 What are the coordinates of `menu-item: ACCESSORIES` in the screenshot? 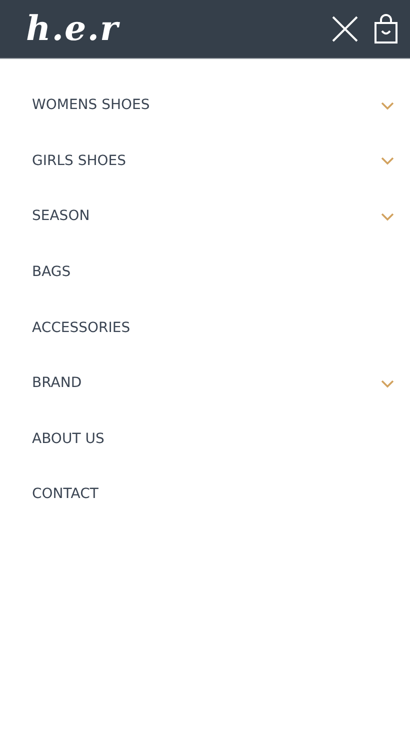 It's located at (81, 328).